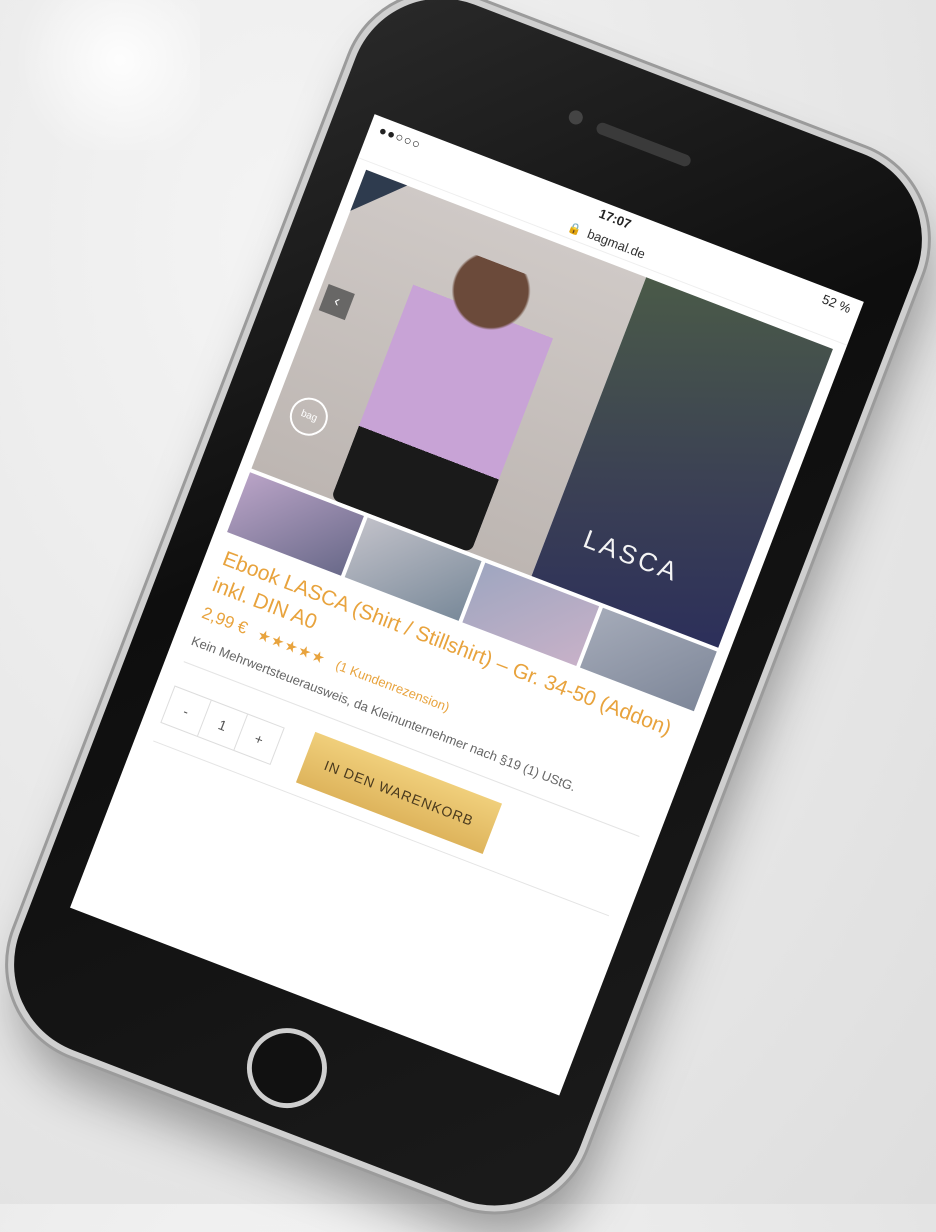 Image resolution: width=936 pixels, height=1232 pixels. Describe the element at coordinates (287, 1068) in the screenshot. I see `home-button` at that location.